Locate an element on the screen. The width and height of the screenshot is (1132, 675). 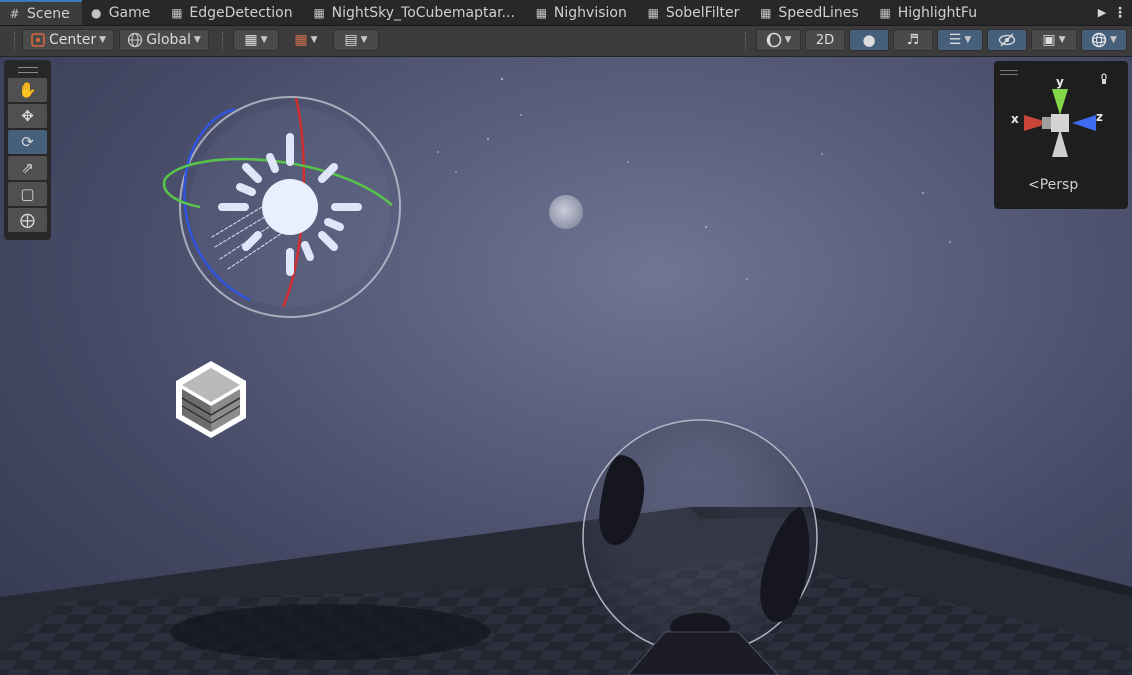
rect-tool-button: ▢ is located at coordinates (27, 194).